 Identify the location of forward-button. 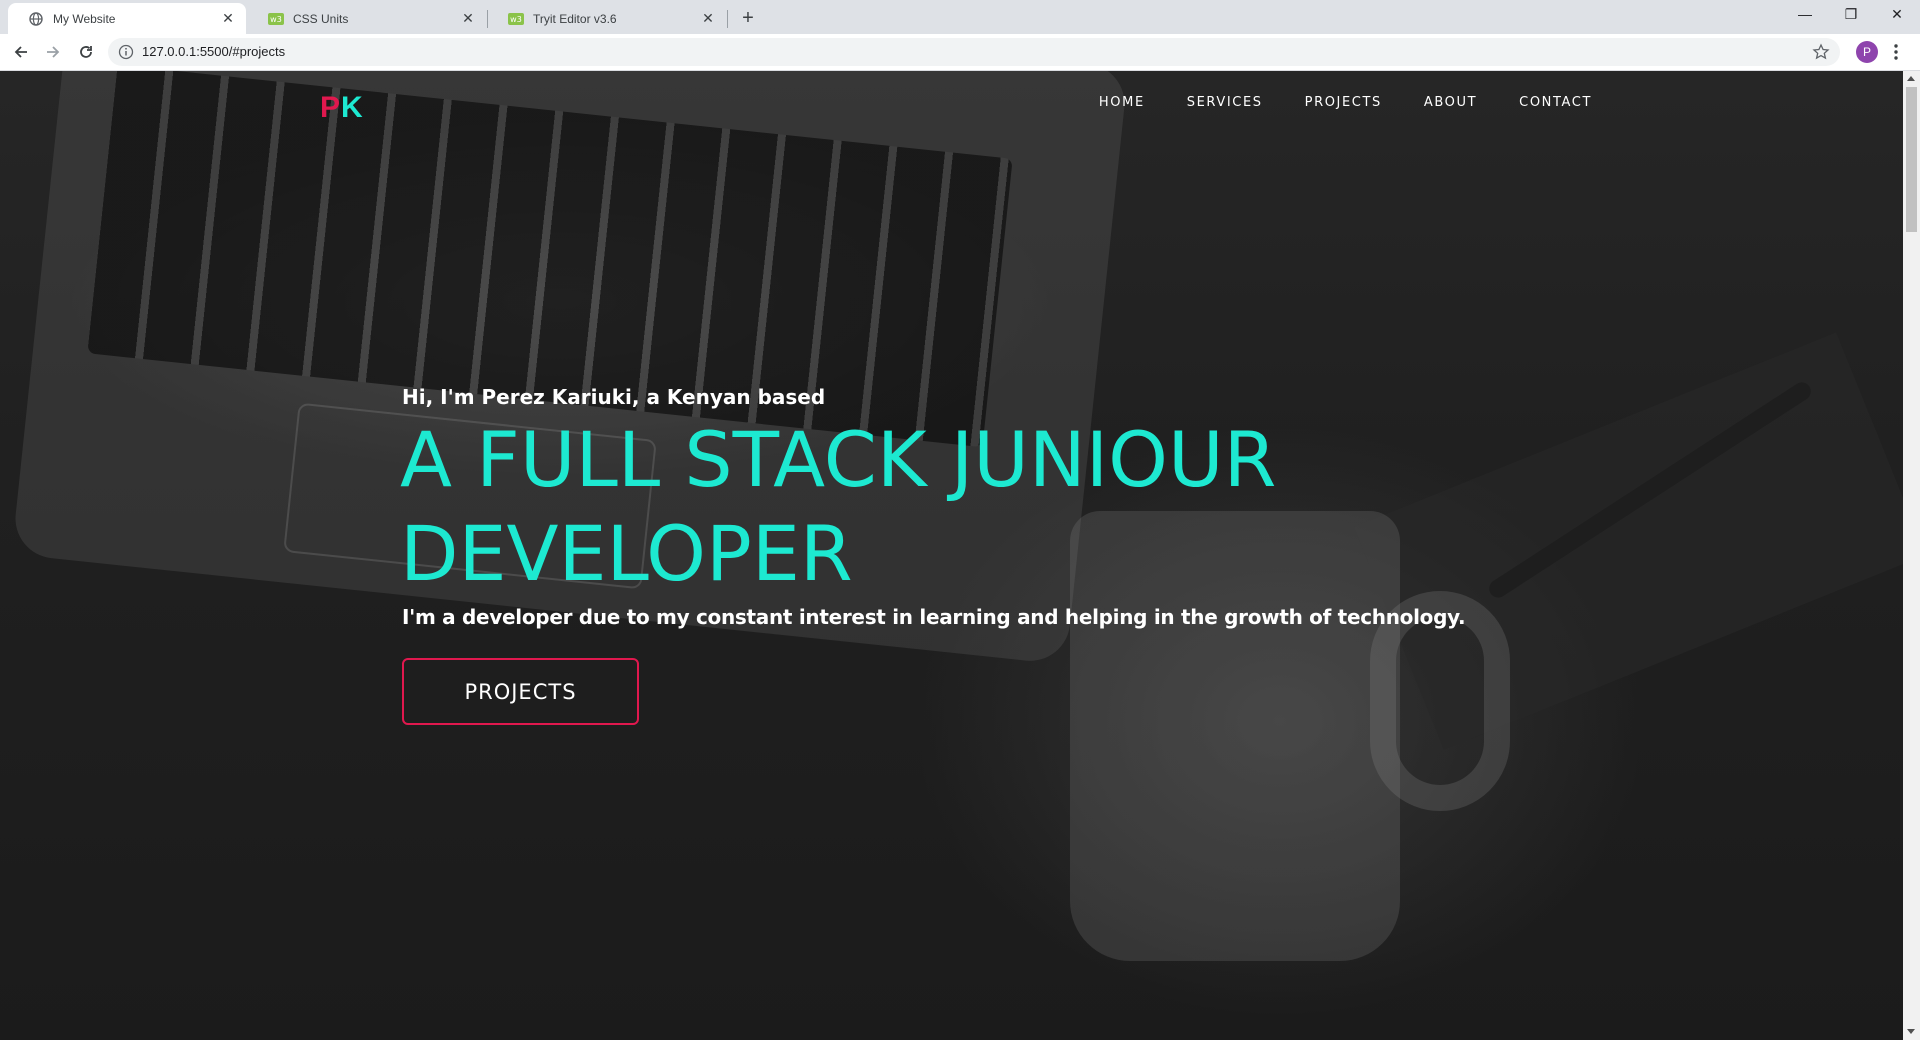
(53, 52).